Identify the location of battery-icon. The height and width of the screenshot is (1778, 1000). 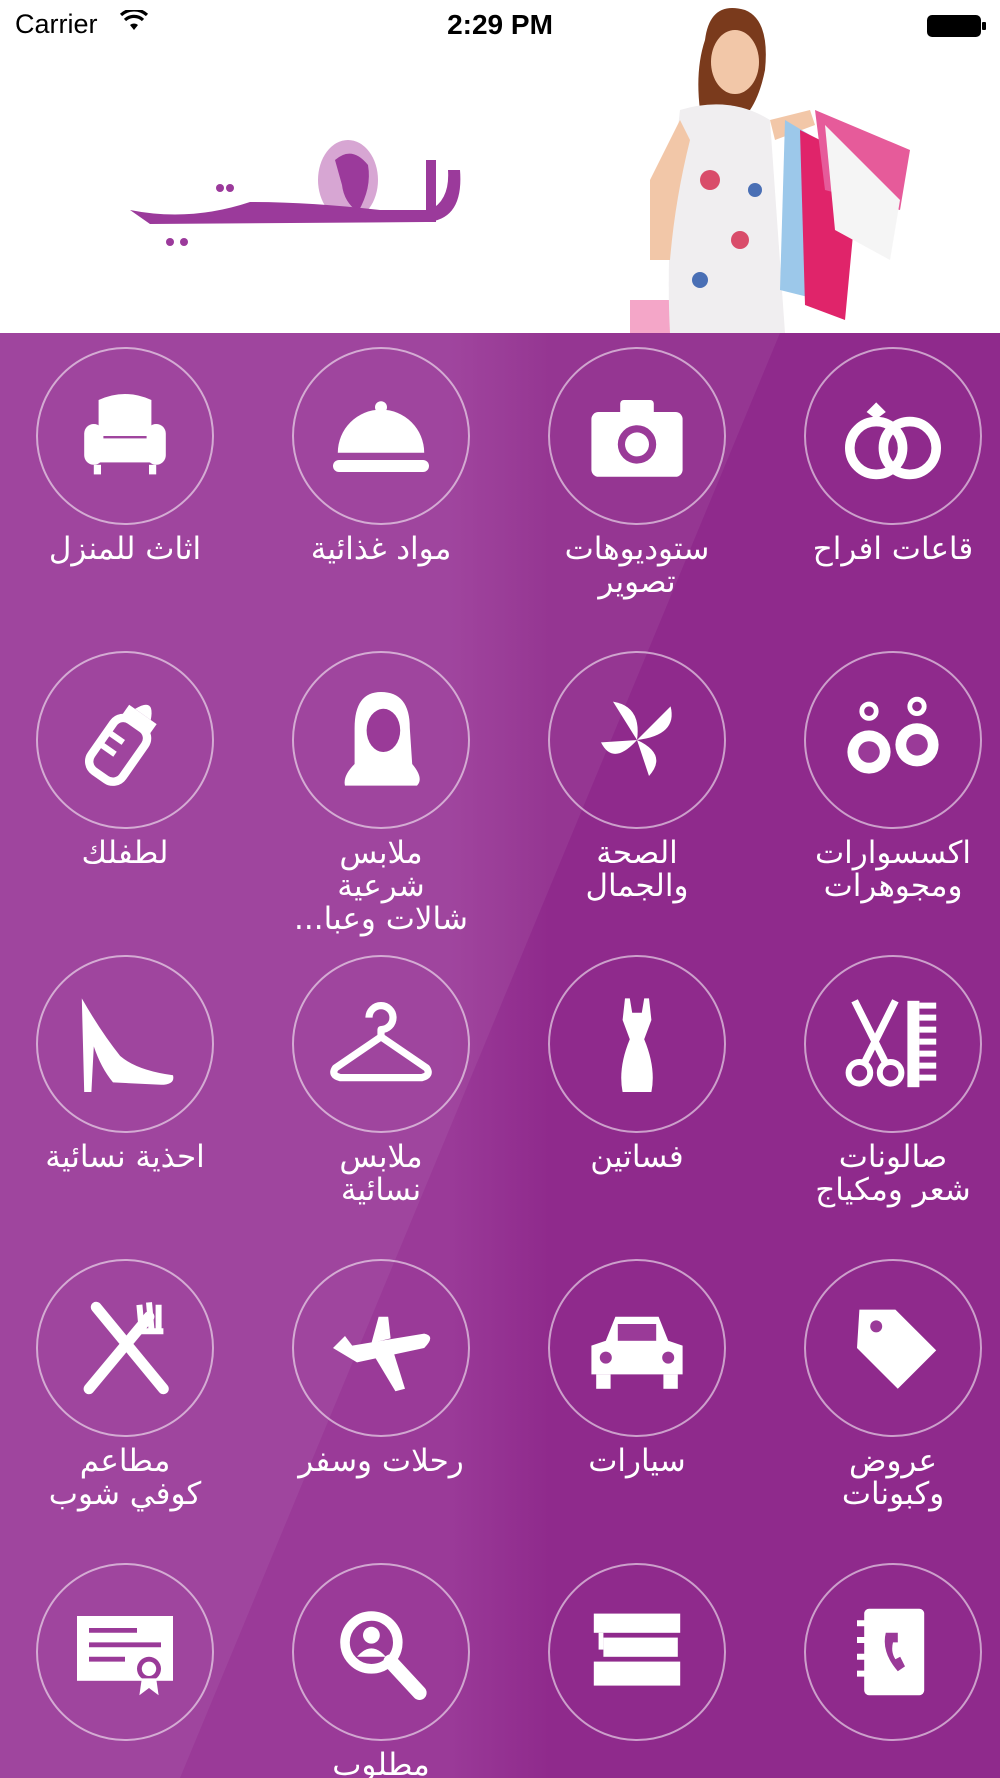
(957, 28).